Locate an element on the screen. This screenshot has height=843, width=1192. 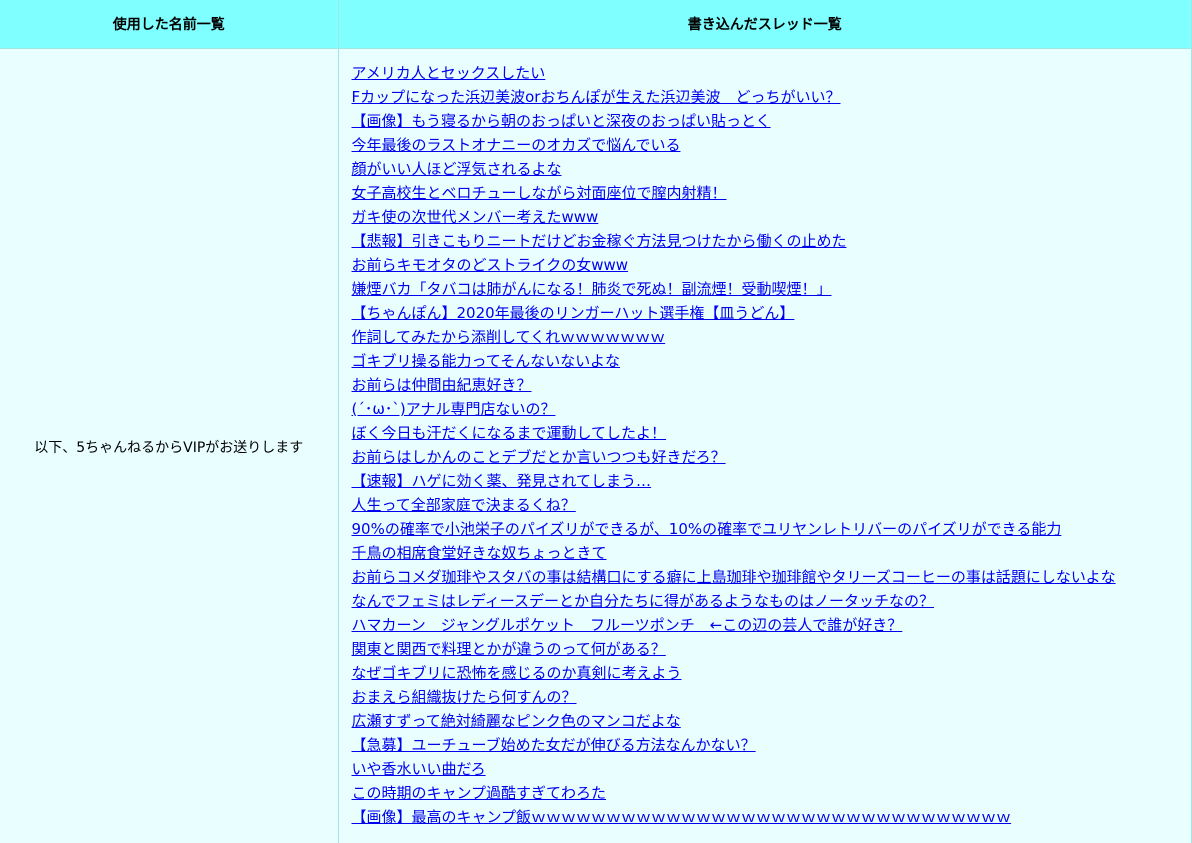
list-item: 【ちゃんぽん】2020年最後のリンガーハット選手権【皿うどん】 is located at coordinates (772, 313).